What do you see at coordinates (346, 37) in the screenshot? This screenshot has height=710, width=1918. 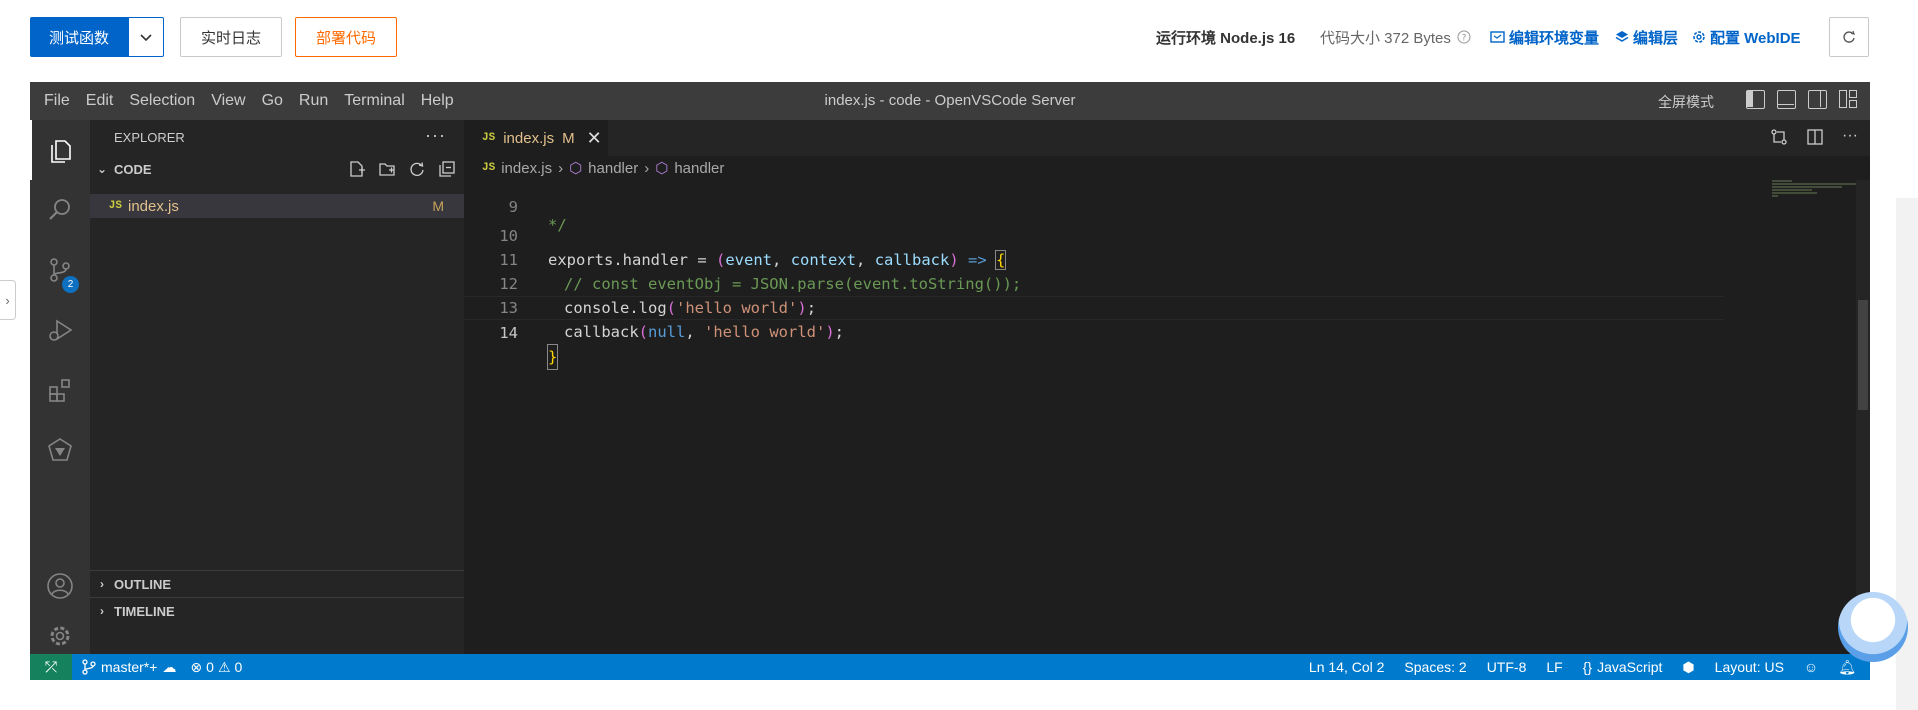 I see `deploy-code-button: 部署代码` at bounding box center [346, 37].